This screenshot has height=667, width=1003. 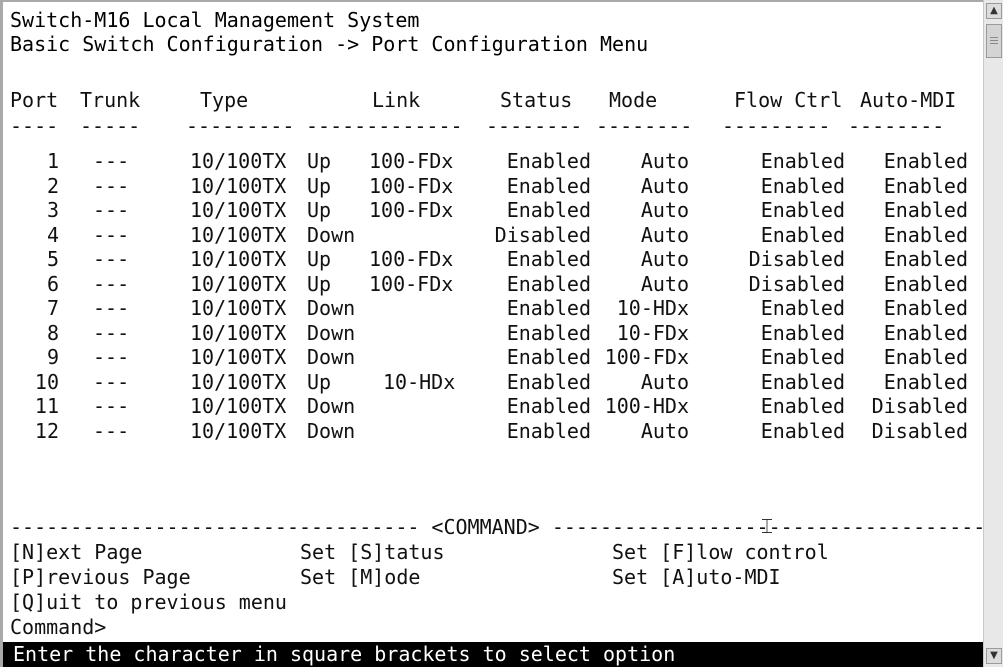 I want to click on col-header-type: Type, so click(x=224, y=100).